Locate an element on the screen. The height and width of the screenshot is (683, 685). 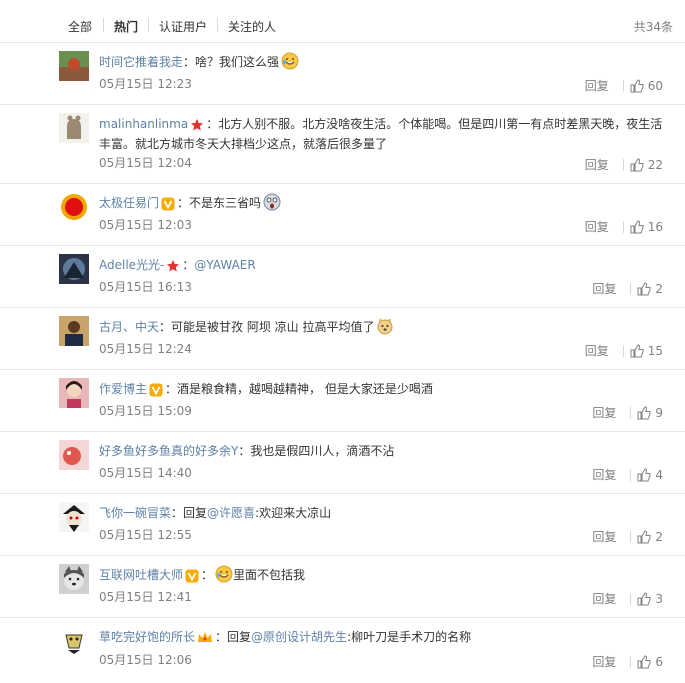
comment-time: 05月15日 12:23 is located at coordinates (145, 84).